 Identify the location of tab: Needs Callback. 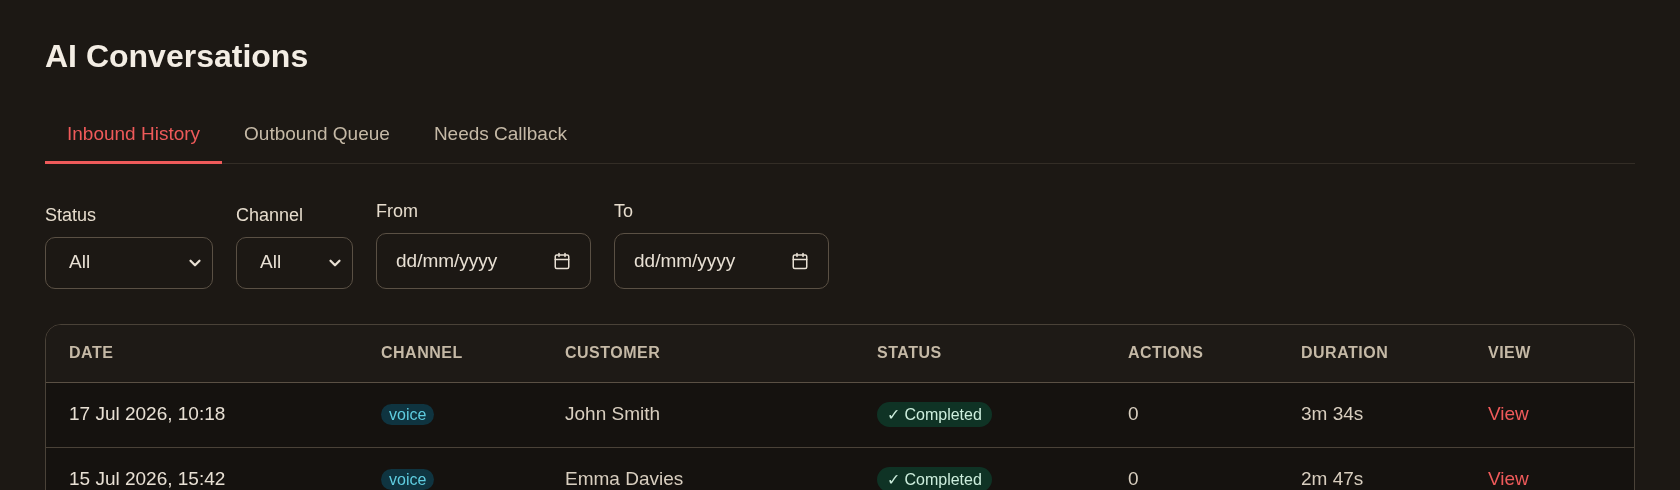
(500, 142).